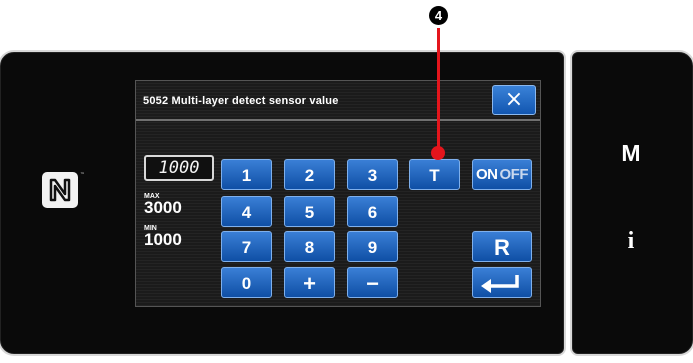 Image resolution: width=693 pixels, height=363 pixels. Describe the element at coordinates (246, 246) in the screenshot. I see `key-7: 7` at that location.